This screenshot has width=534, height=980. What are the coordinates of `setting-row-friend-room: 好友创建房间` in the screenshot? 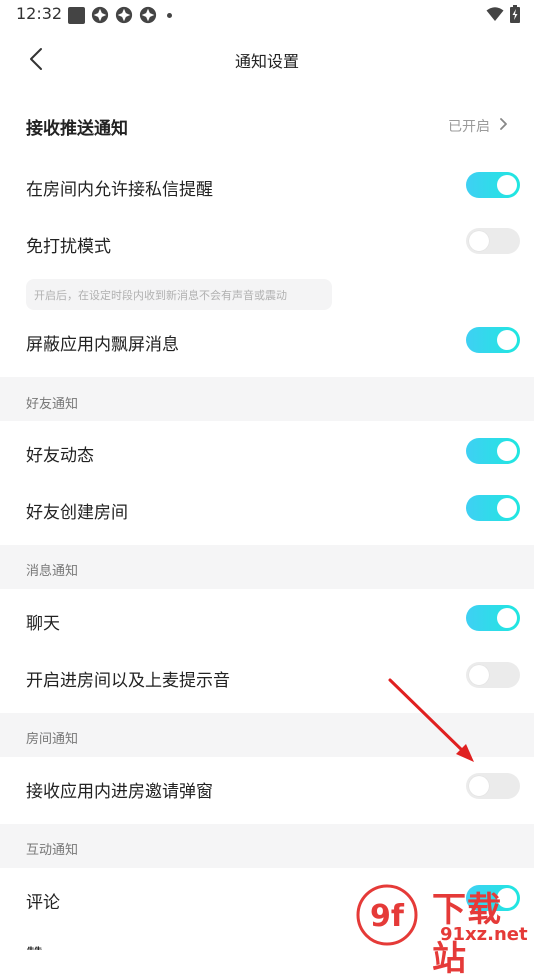 It's located at (267, 508).